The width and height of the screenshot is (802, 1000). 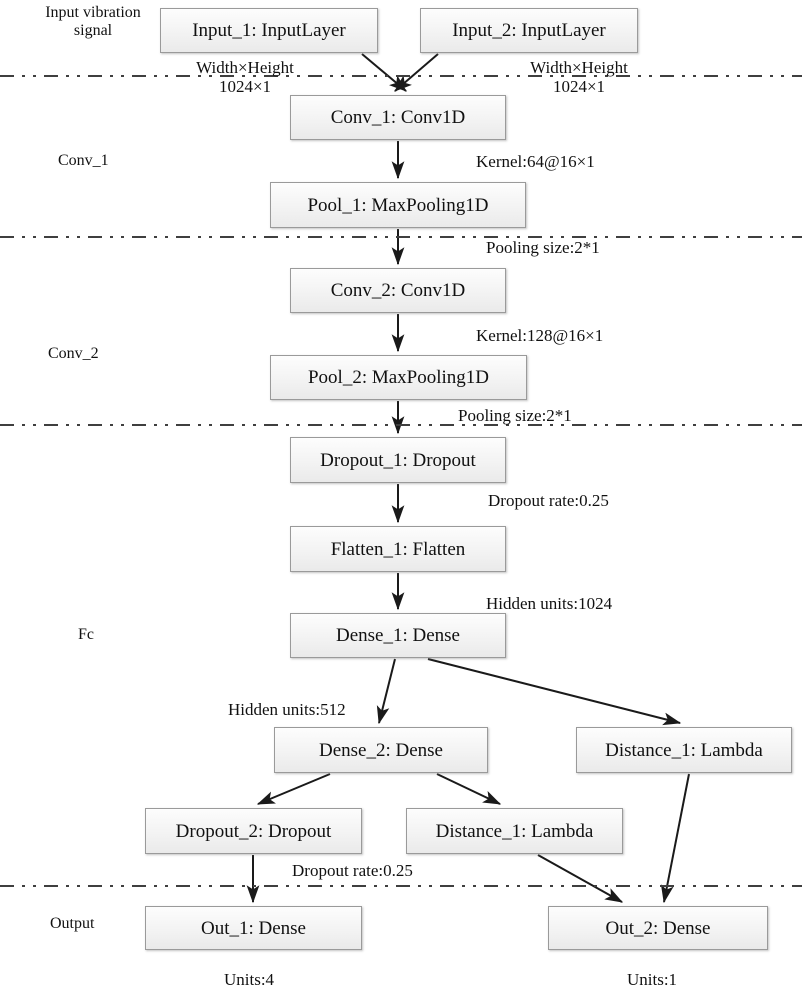 I want to click on node-out-1: Out_1: Dense, so click(x=253, y=928).